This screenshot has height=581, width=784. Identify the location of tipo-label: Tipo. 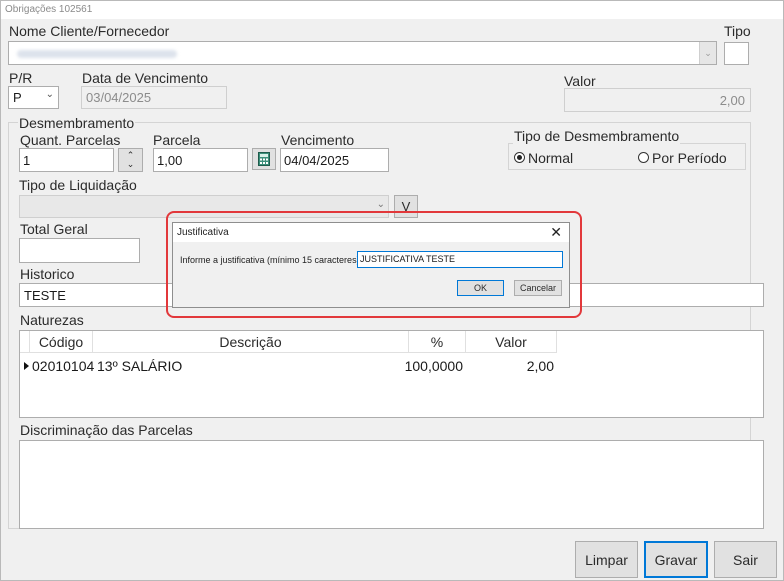
(737, 31).